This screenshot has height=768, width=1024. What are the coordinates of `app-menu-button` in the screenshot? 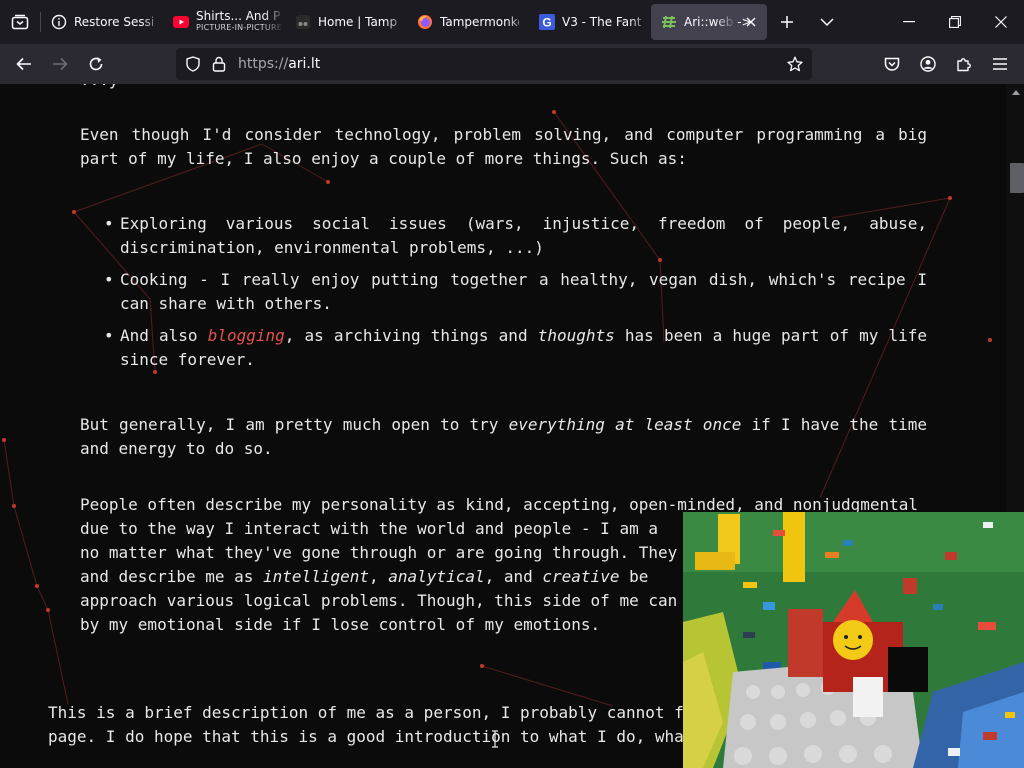 It's located at (1000, 64).